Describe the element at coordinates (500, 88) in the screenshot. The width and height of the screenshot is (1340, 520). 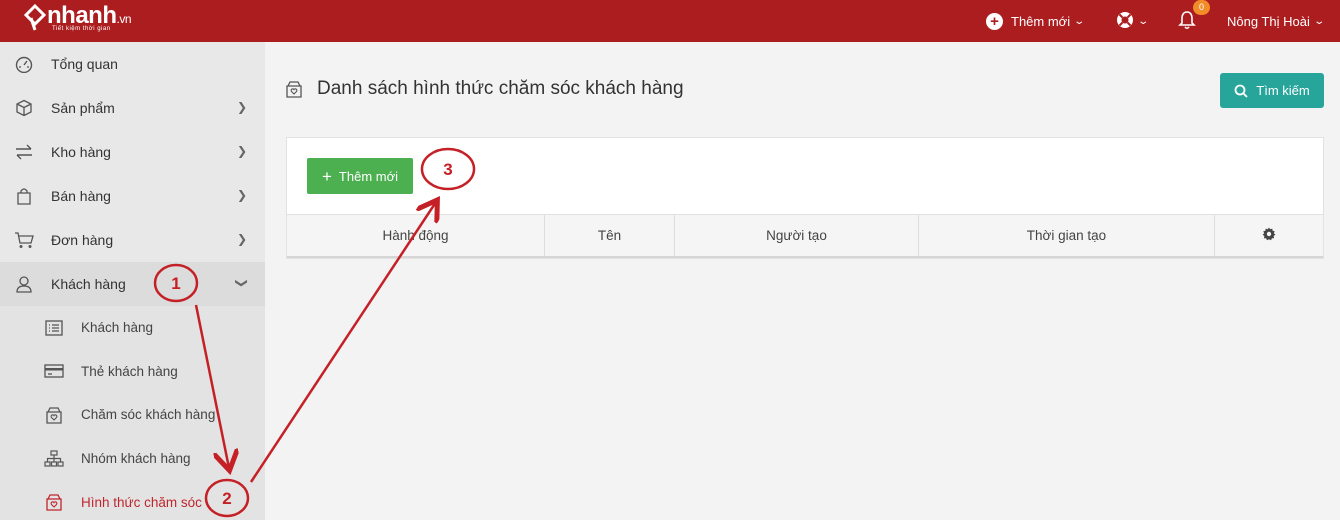
I see `page-title-text: Danh sách hình thức chăm sóc khách hàng` at that location.